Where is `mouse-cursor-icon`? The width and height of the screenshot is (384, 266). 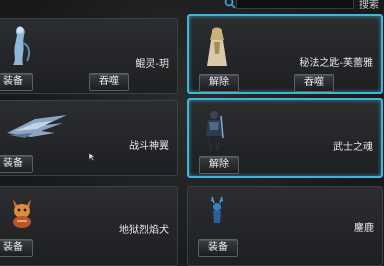
mouse-cursor-icon is located at coordinates (92, 157).